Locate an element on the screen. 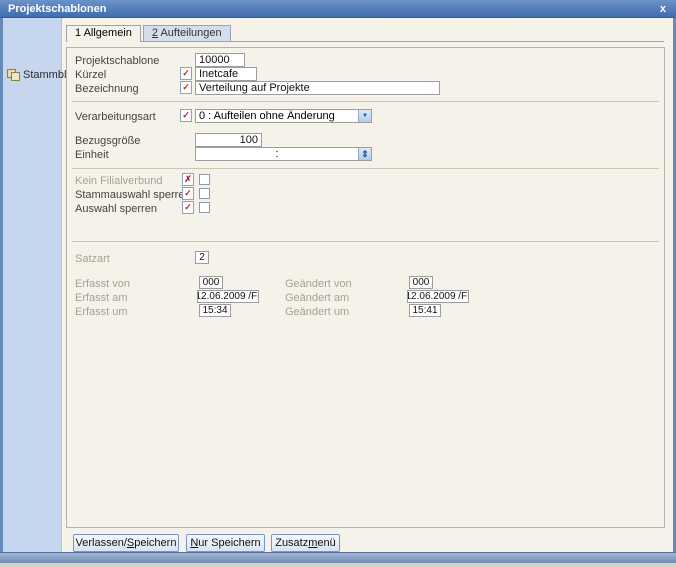 This screenshot has height=567, width=676. nur-speichern-button: Nur Speichern is located at coordinates (225, 543).